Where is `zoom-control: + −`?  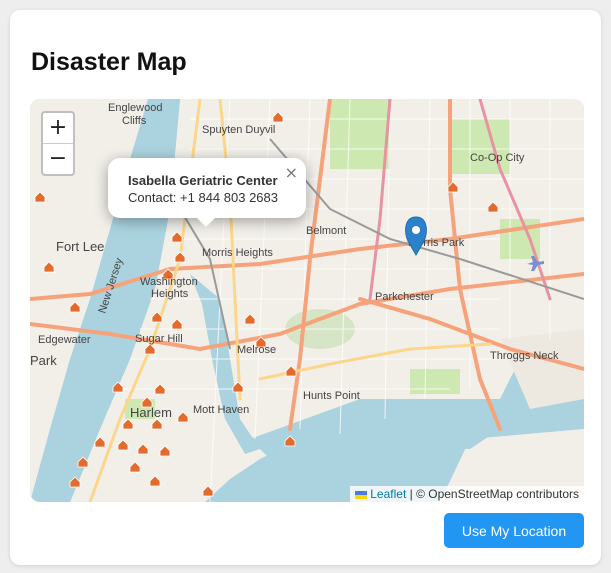
zoom-control: + − is located at coordinates (58, 143).